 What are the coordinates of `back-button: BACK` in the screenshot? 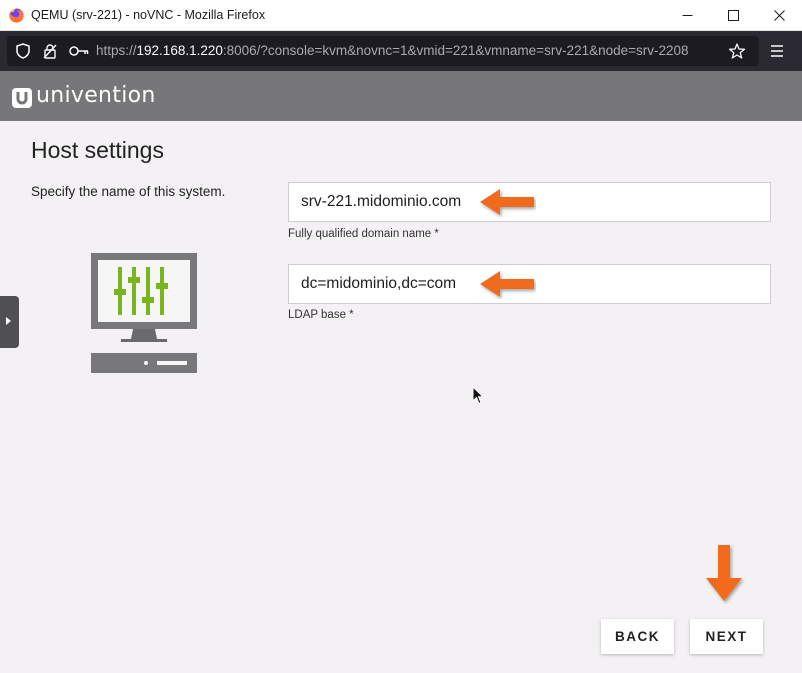 It's located at (637, 636).